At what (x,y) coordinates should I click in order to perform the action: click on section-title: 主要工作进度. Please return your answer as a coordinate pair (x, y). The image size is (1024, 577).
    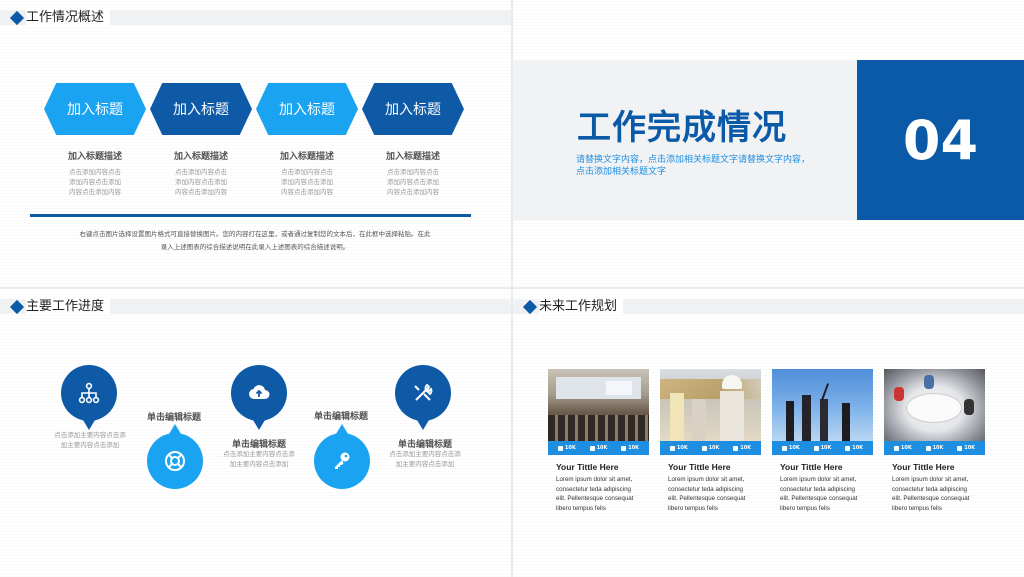
    Looking at the image, I should click on (68, 306).